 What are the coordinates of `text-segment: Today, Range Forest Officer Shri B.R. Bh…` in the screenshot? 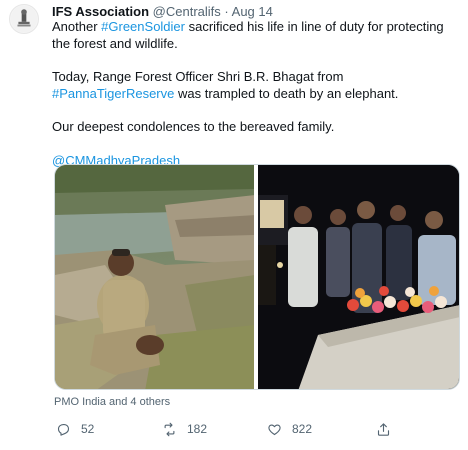 It's located at (198, 76).